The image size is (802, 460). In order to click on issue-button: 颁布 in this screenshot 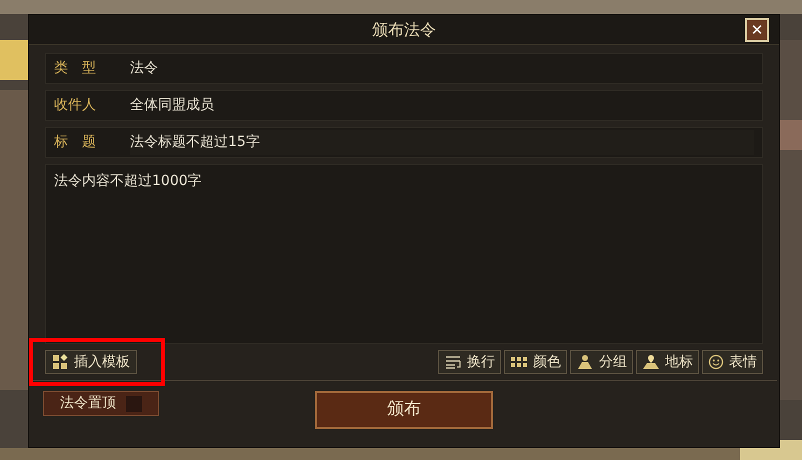, I will do `click(404, 410)`.